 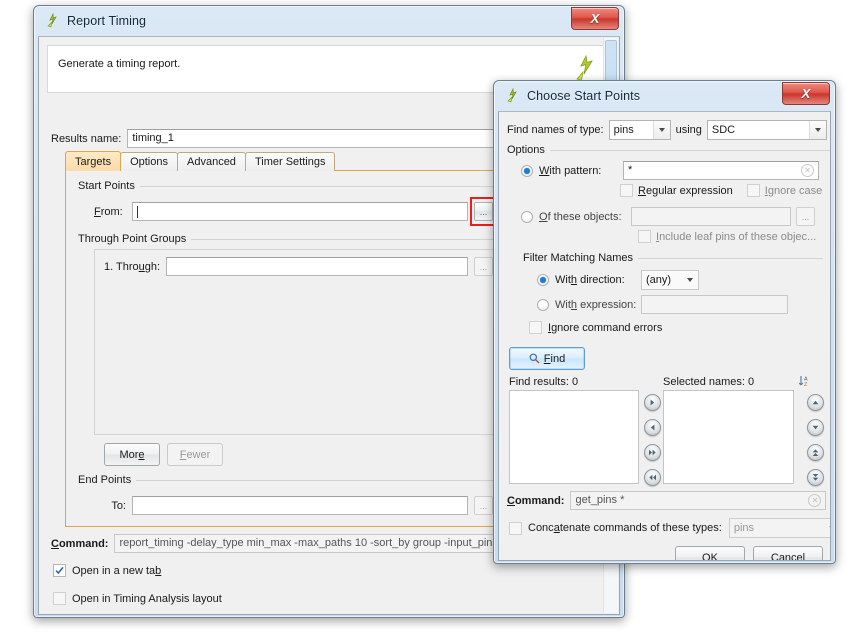 I want to click on concatenate-type-combo: pins, so click(x=779, y=528).